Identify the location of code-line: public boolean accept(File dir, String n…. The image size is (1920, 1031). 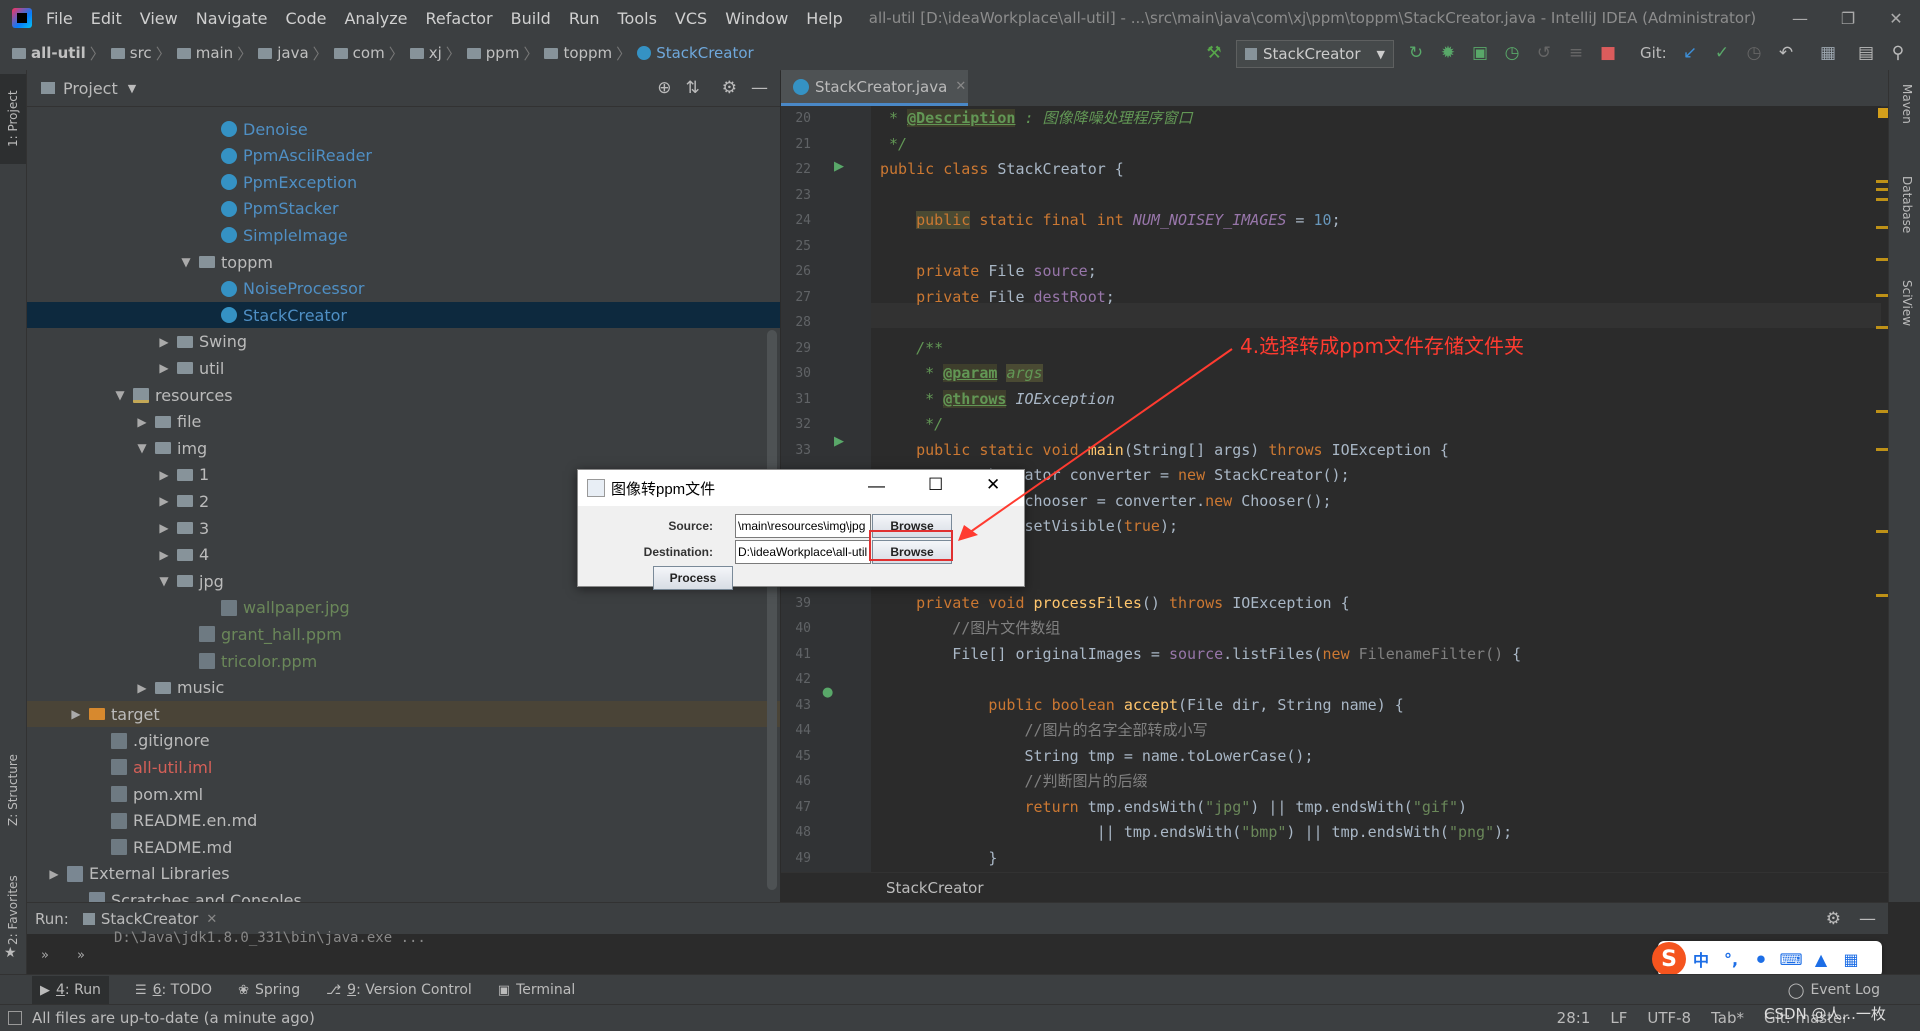
(1141, 705).